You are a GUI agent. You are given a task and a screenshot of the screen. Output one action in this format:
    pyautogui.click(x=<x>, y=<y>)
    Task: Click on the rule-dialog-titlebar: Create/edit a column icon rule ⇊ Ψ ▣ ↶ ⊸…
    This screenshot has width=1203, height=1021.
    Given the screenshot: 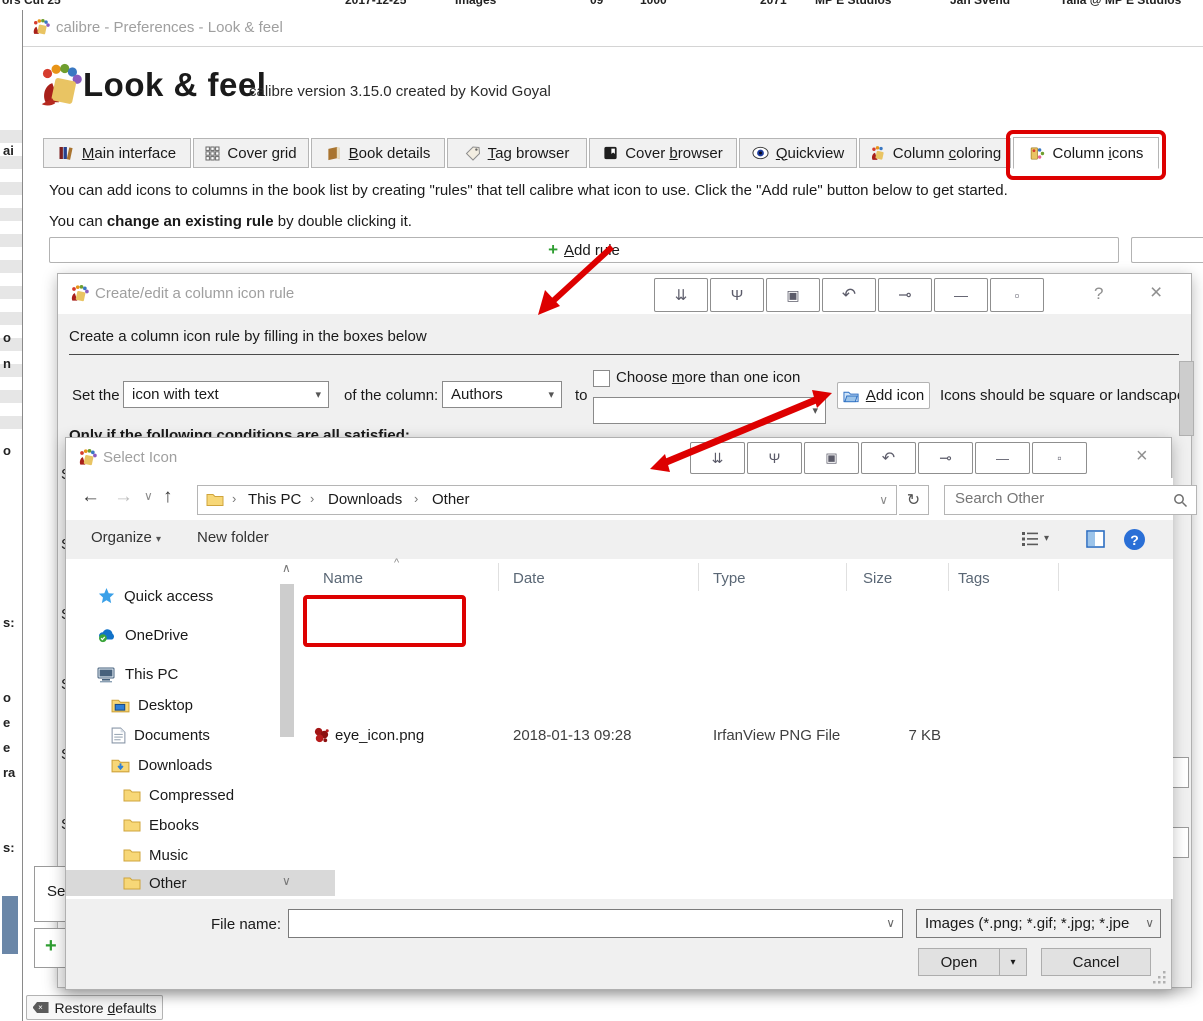 What is the action you would take?
    pyautogui.click(x=624, y=294)
    